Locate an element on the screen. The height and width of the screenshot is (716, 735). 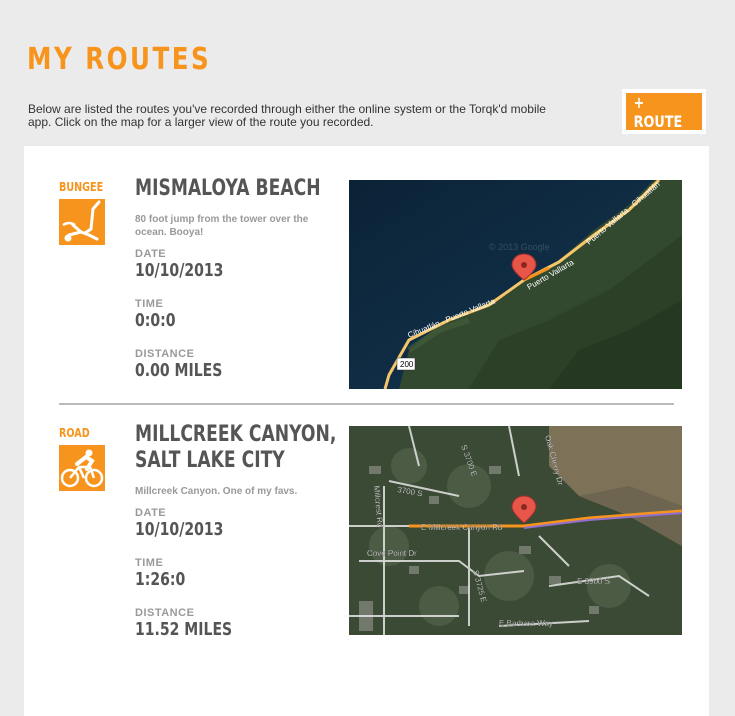
page-title: MY ROUTES is located at coordinates (119, 59).